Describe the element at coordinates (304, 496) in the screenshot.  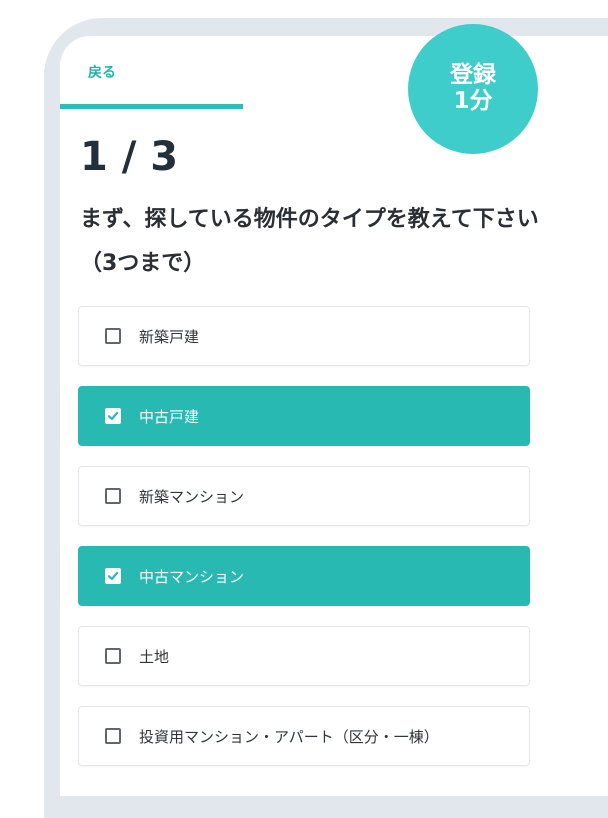
I see `option-item: 新築マンション` at that location.